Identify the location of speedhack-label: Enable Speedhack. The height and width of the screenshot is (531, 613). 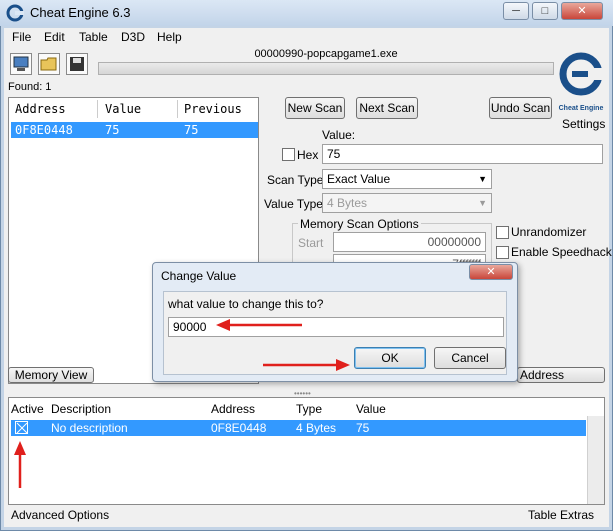
(561, 252).